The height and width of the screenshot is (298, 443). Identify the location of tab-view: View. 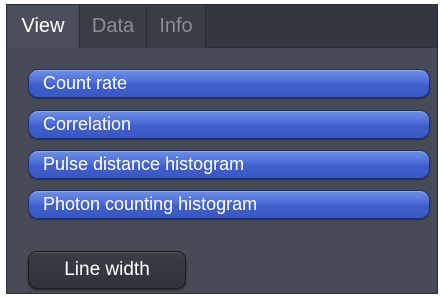
(43, 26).